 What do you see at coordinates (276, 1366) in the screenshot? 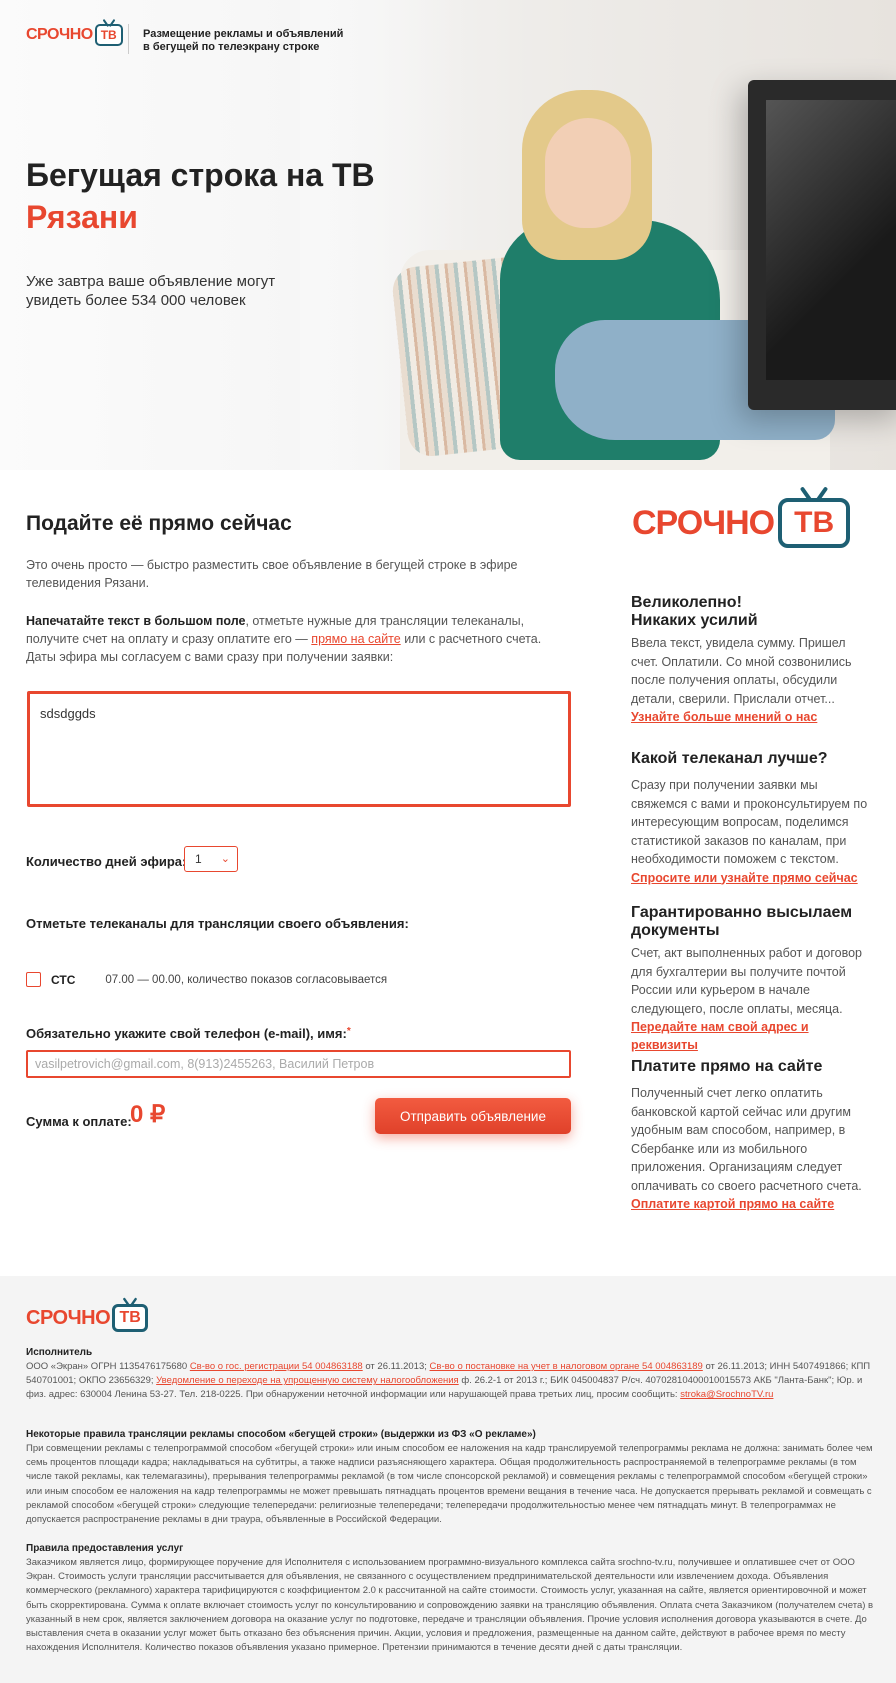
I see `registration-cert-link: Св-во о гос. регистрации 54 004863188` at bounding box center [276, 1366].